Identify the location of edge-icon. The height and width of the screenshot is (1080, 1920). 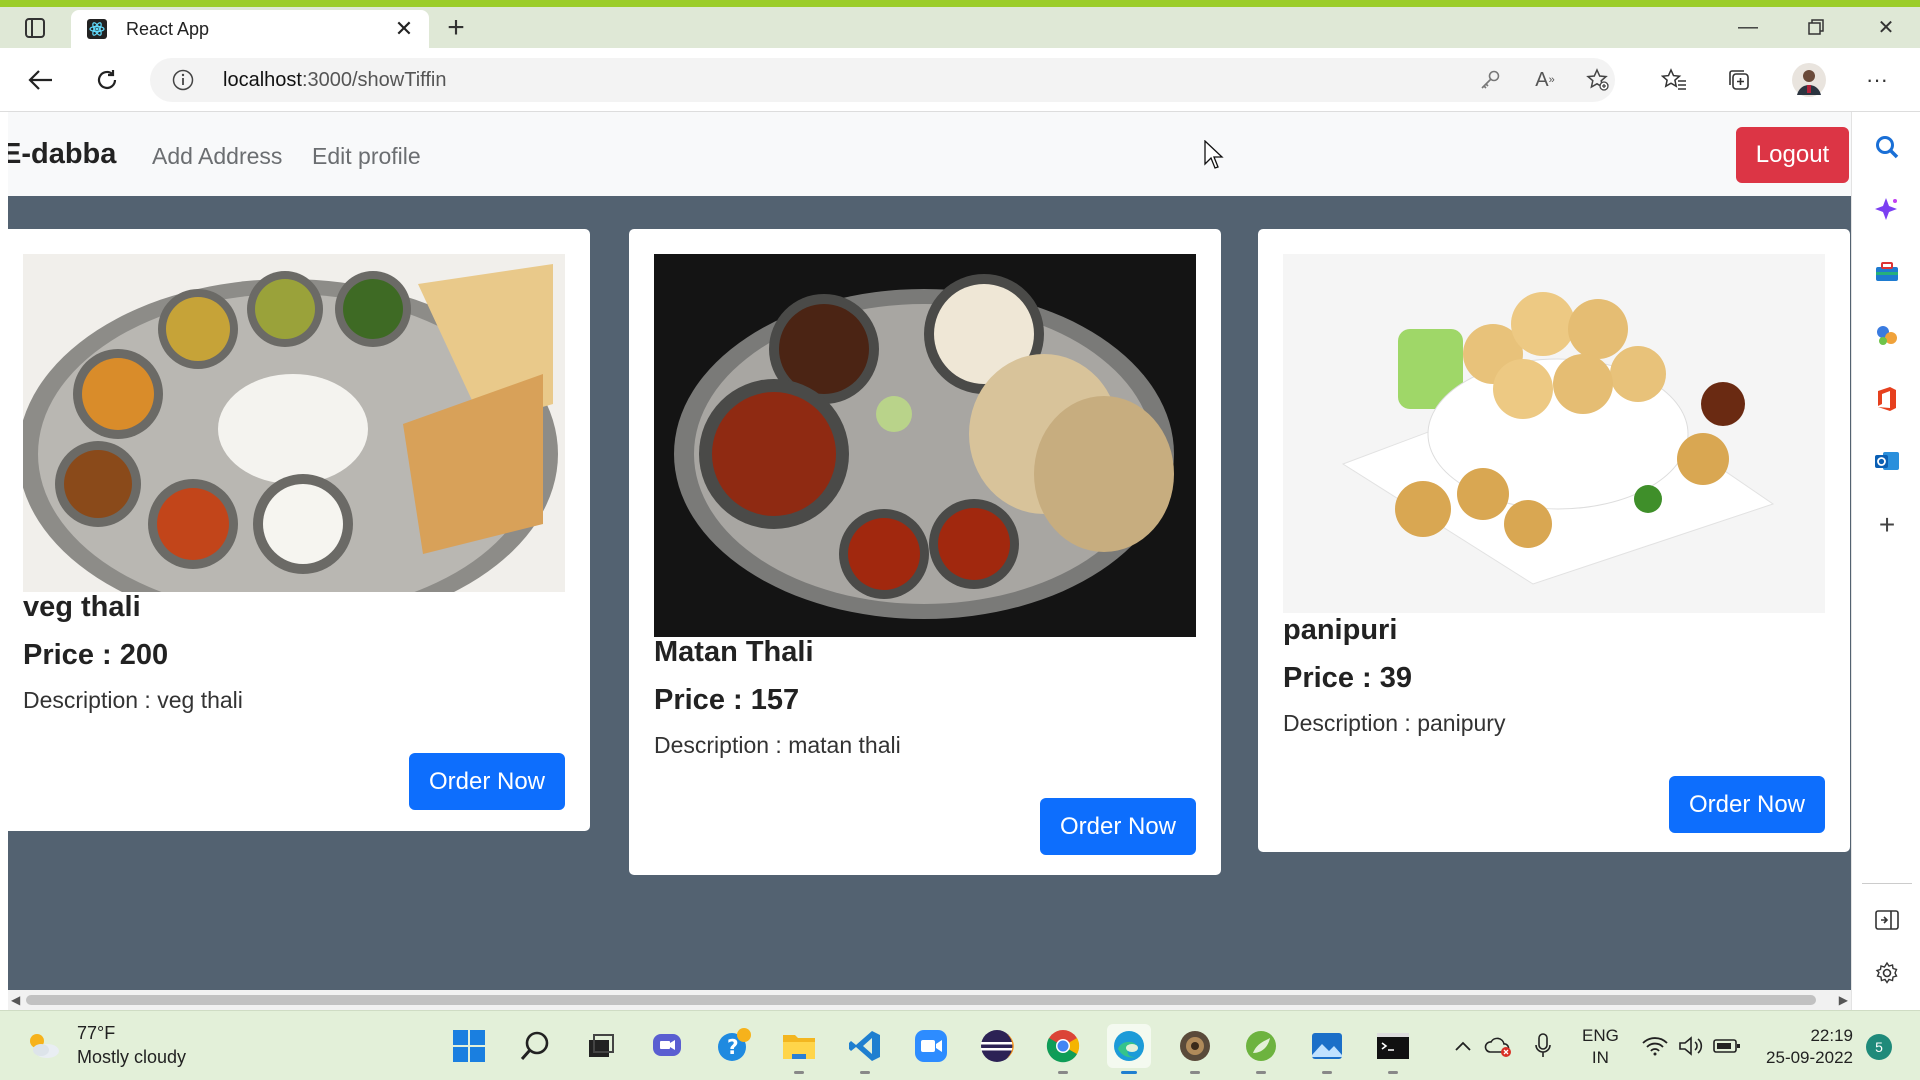
(1129, 1049).